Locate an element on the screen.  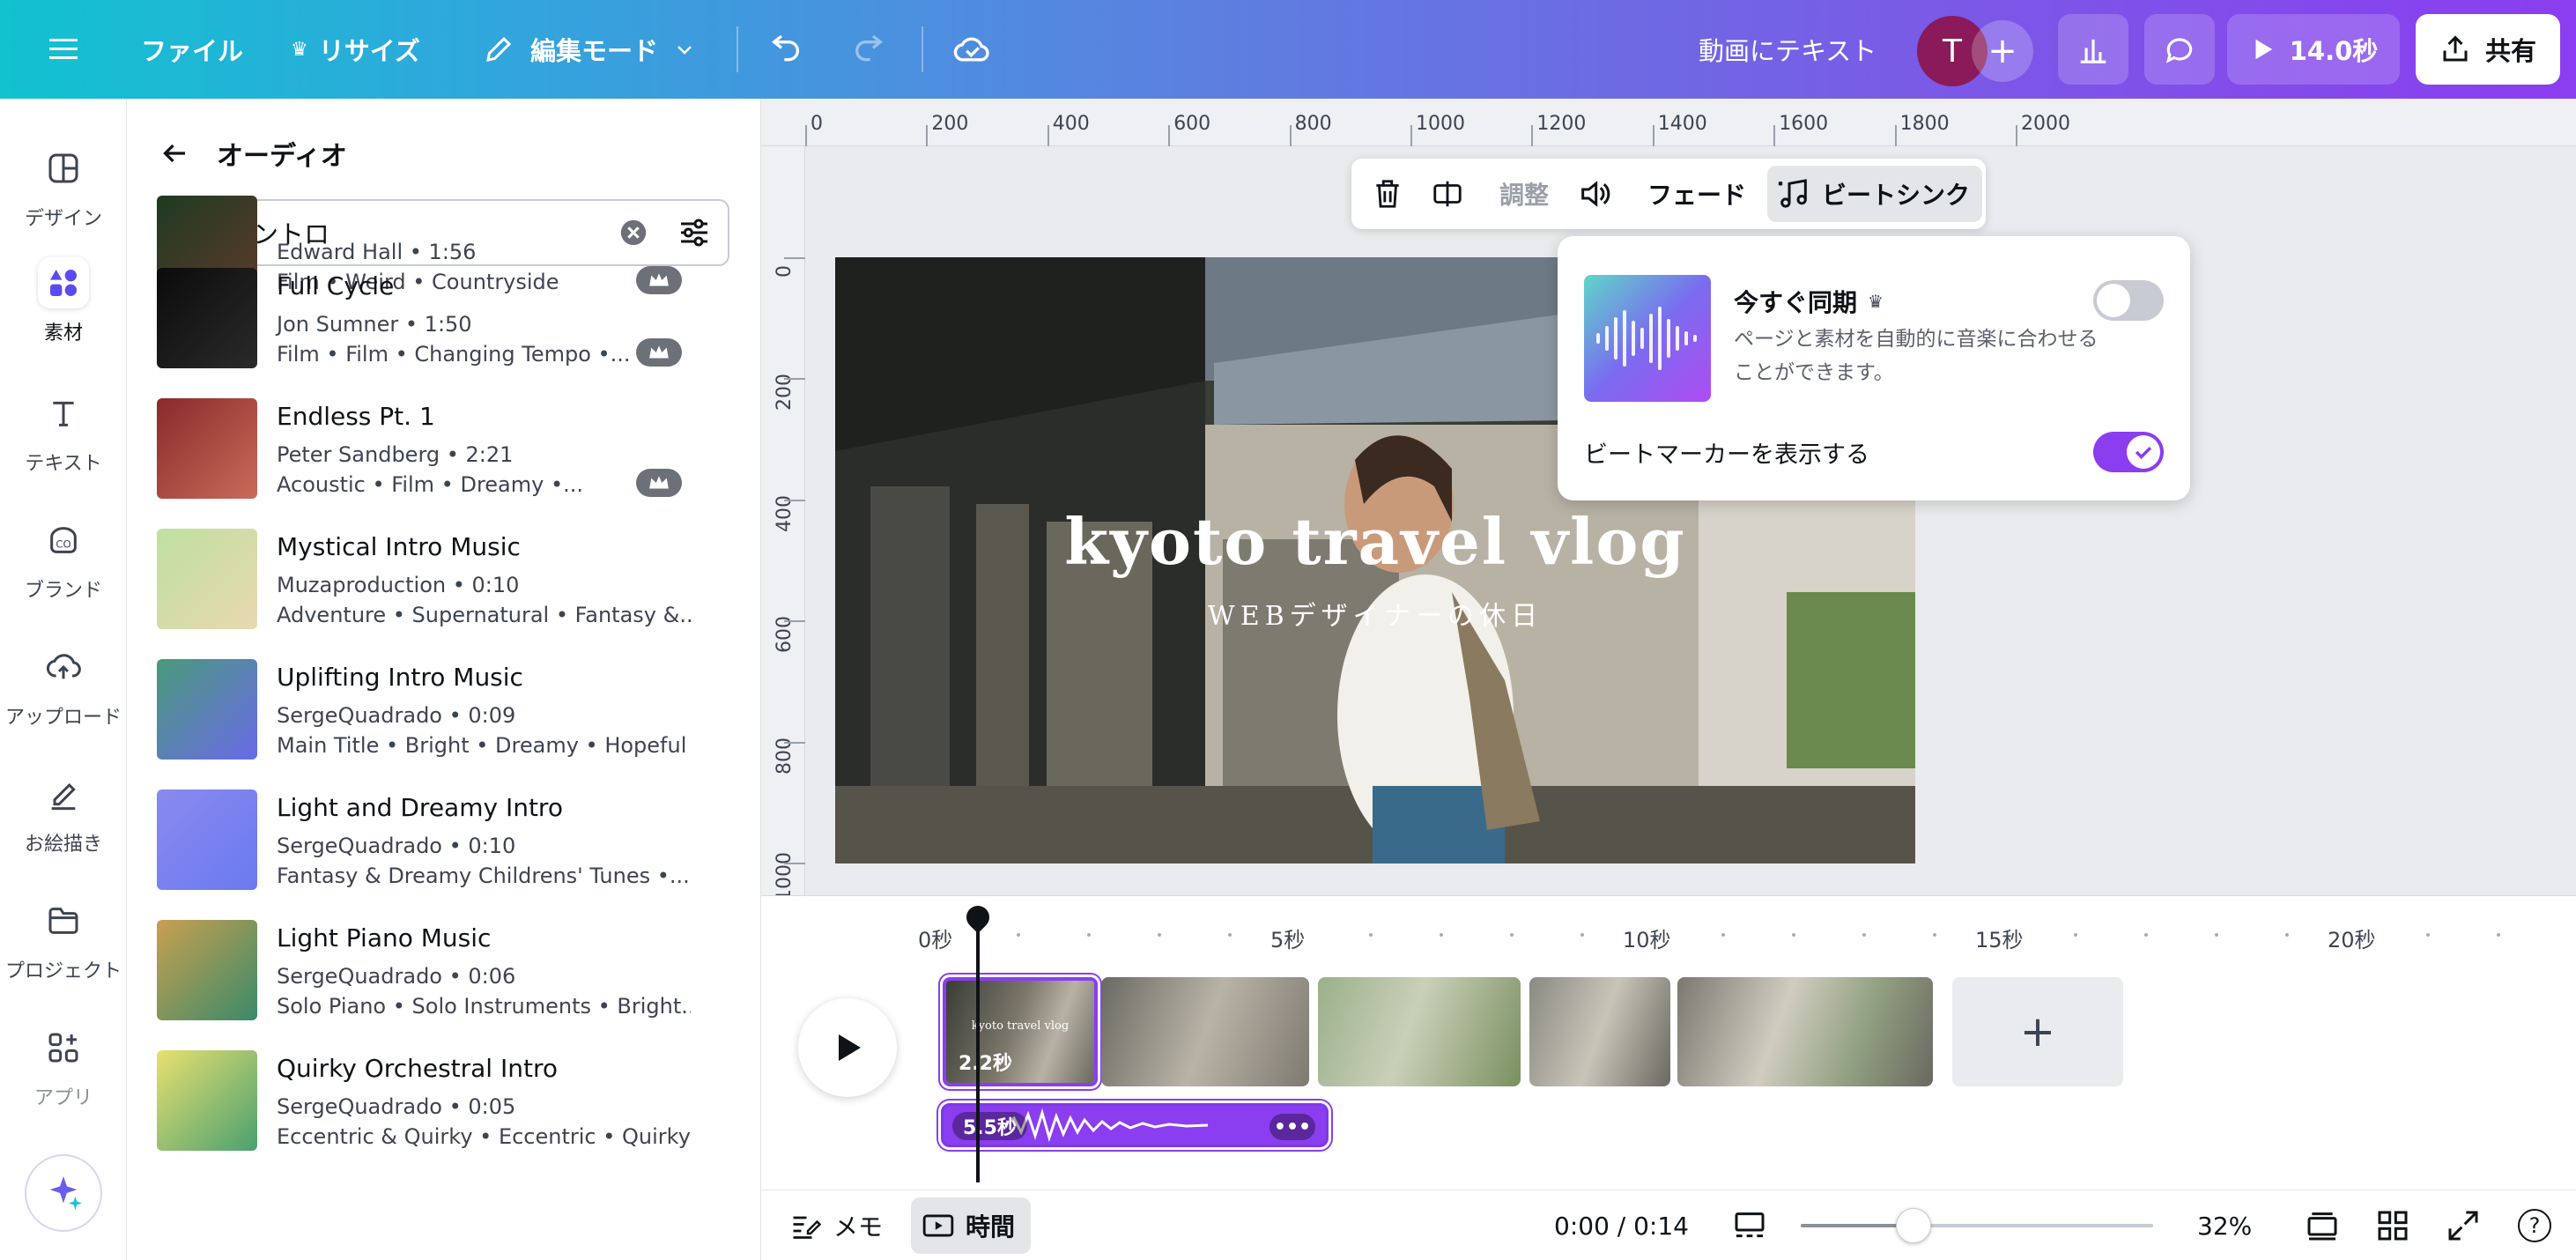
track-title: Light and Dreamy Intro is located at coordinates (420, 807).